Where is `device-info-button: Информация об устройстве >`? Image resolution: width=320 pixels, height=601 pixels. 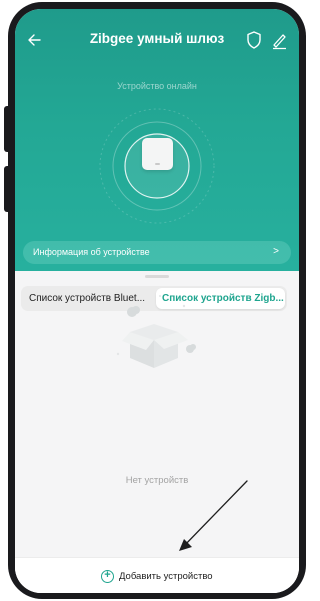
device-info-button: Информация об устройстве > is located at coordinates (157, 252).